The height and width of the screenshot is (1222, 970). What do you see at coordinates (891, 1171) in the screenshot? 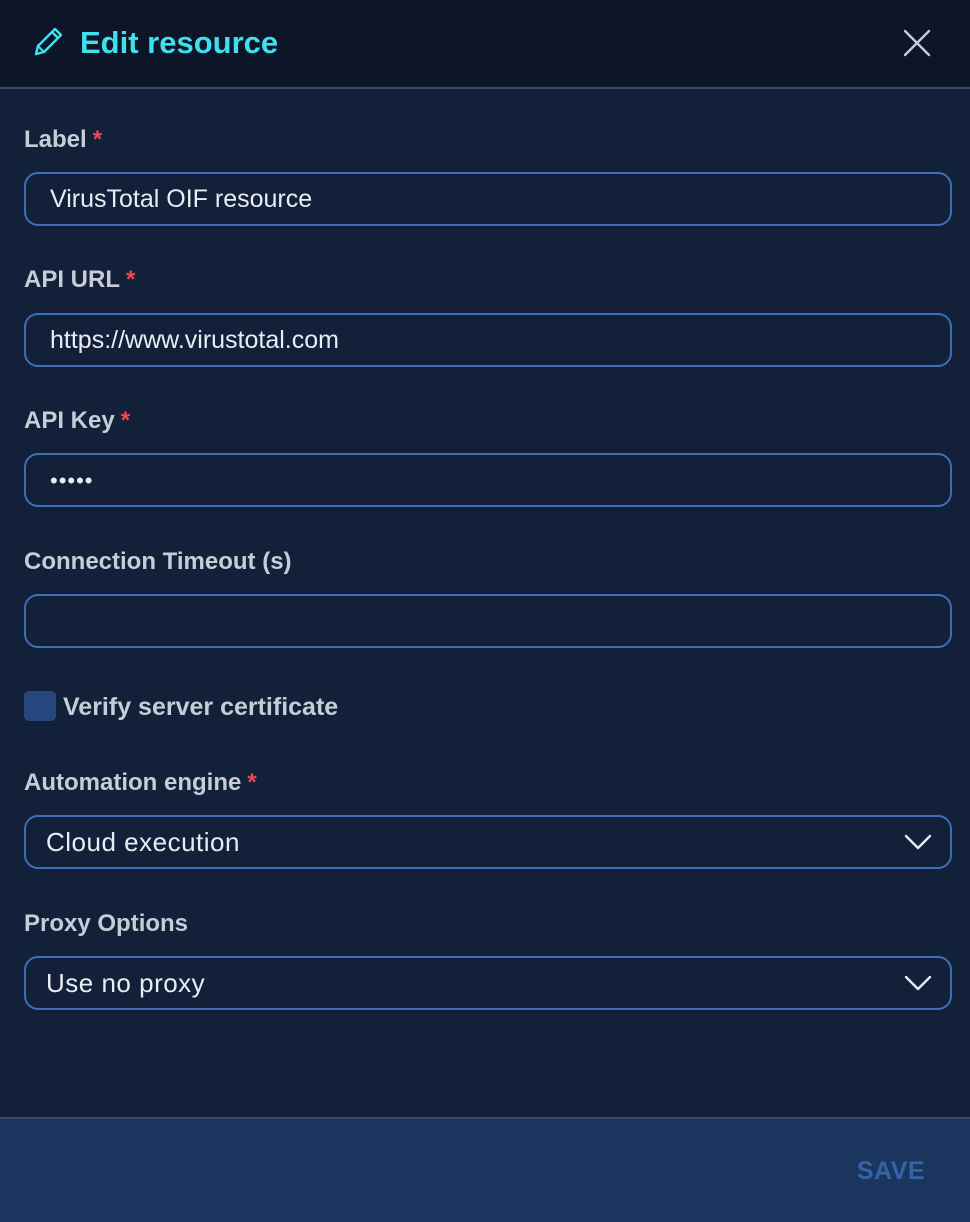
I see `save-button: SAVE` at bounding box center [891, 1171].